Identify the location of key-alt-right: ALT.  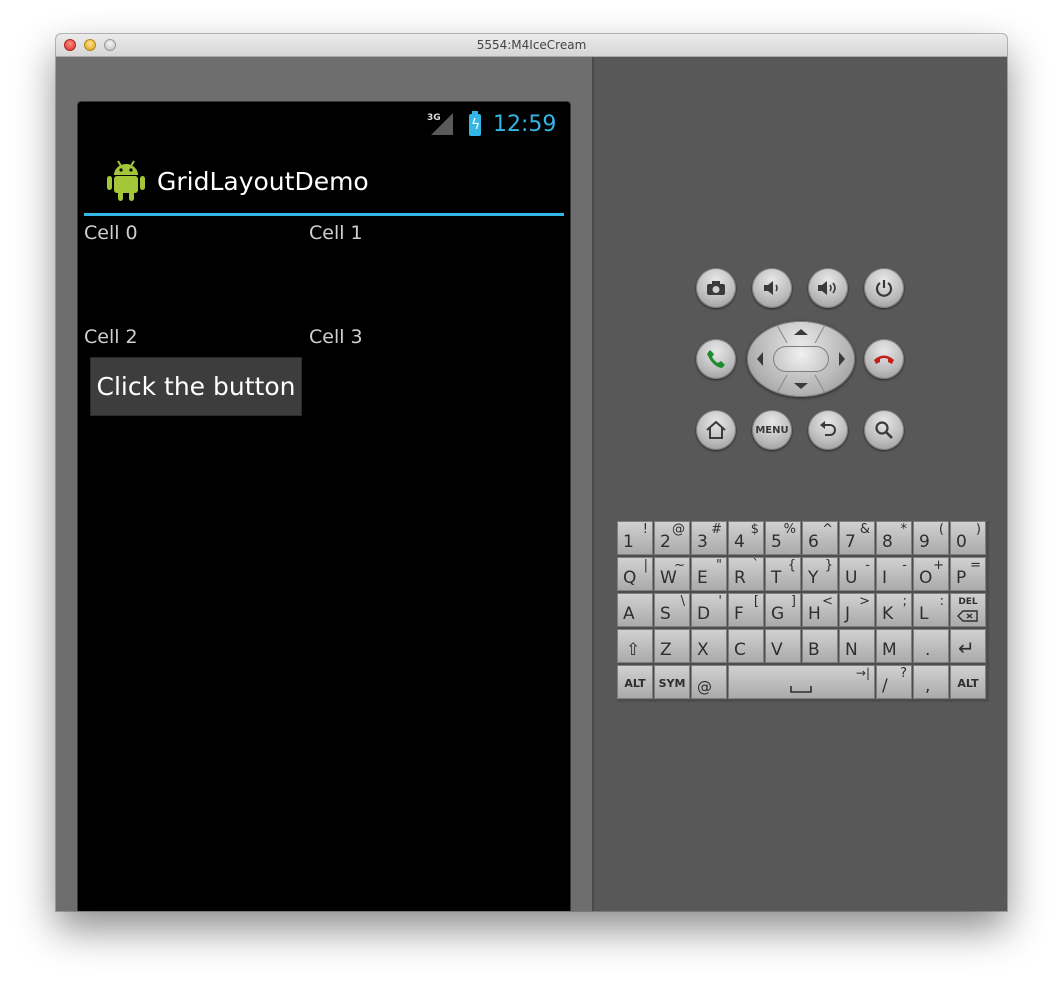
(968, 682).